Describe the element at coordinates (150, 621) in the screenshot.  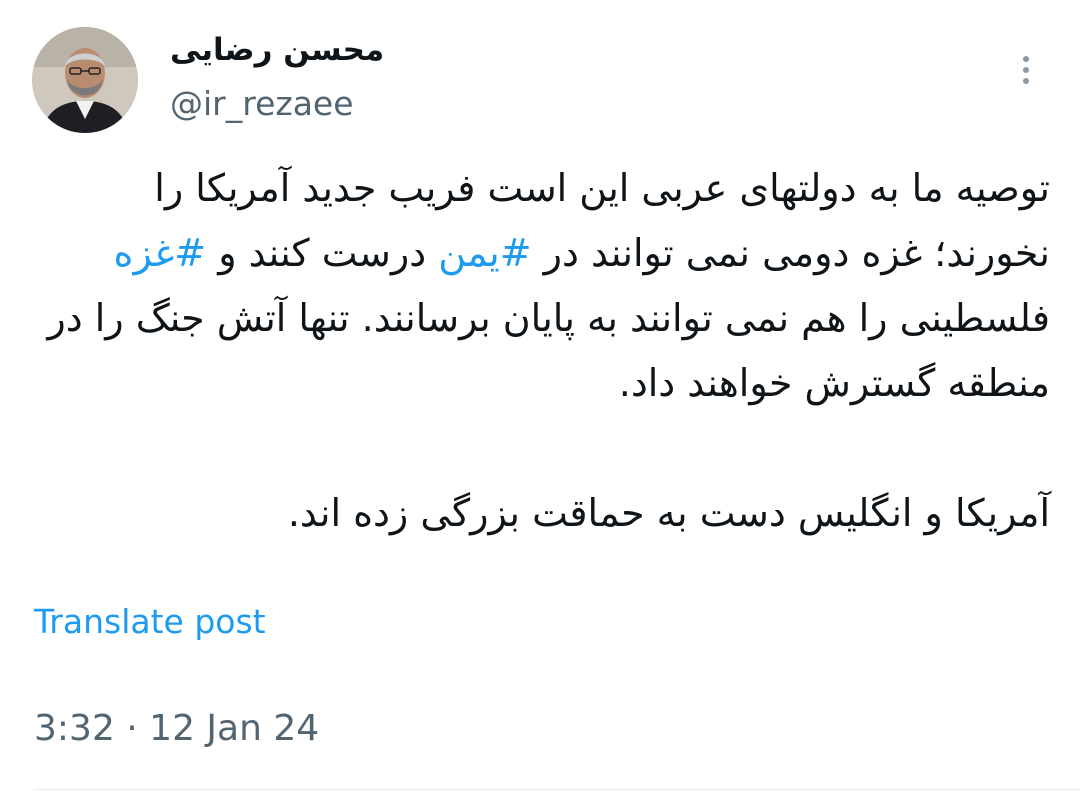
I see `translate-post-link: Translate post` at that location.